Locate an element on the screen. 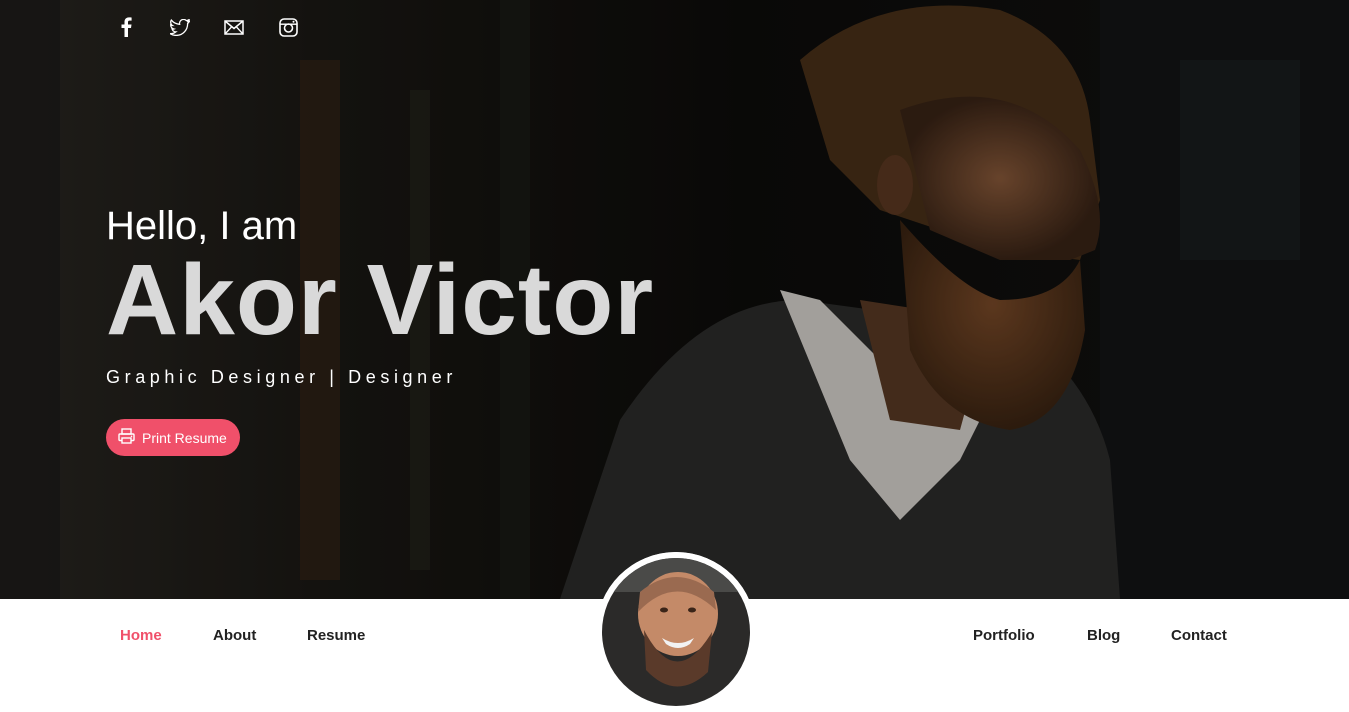 This screenshot has height=712, width=1349. mail-icon is located at coordinates (234, 27).